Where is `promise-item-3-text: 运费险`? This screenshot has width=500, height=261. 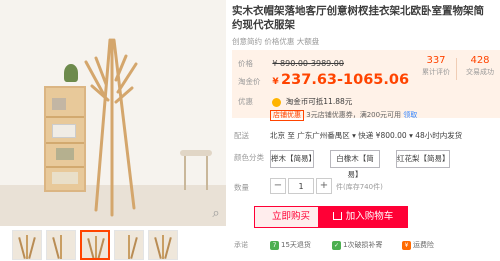 promise-item-3-text: 运费险 is located at coordinates (423, 245).